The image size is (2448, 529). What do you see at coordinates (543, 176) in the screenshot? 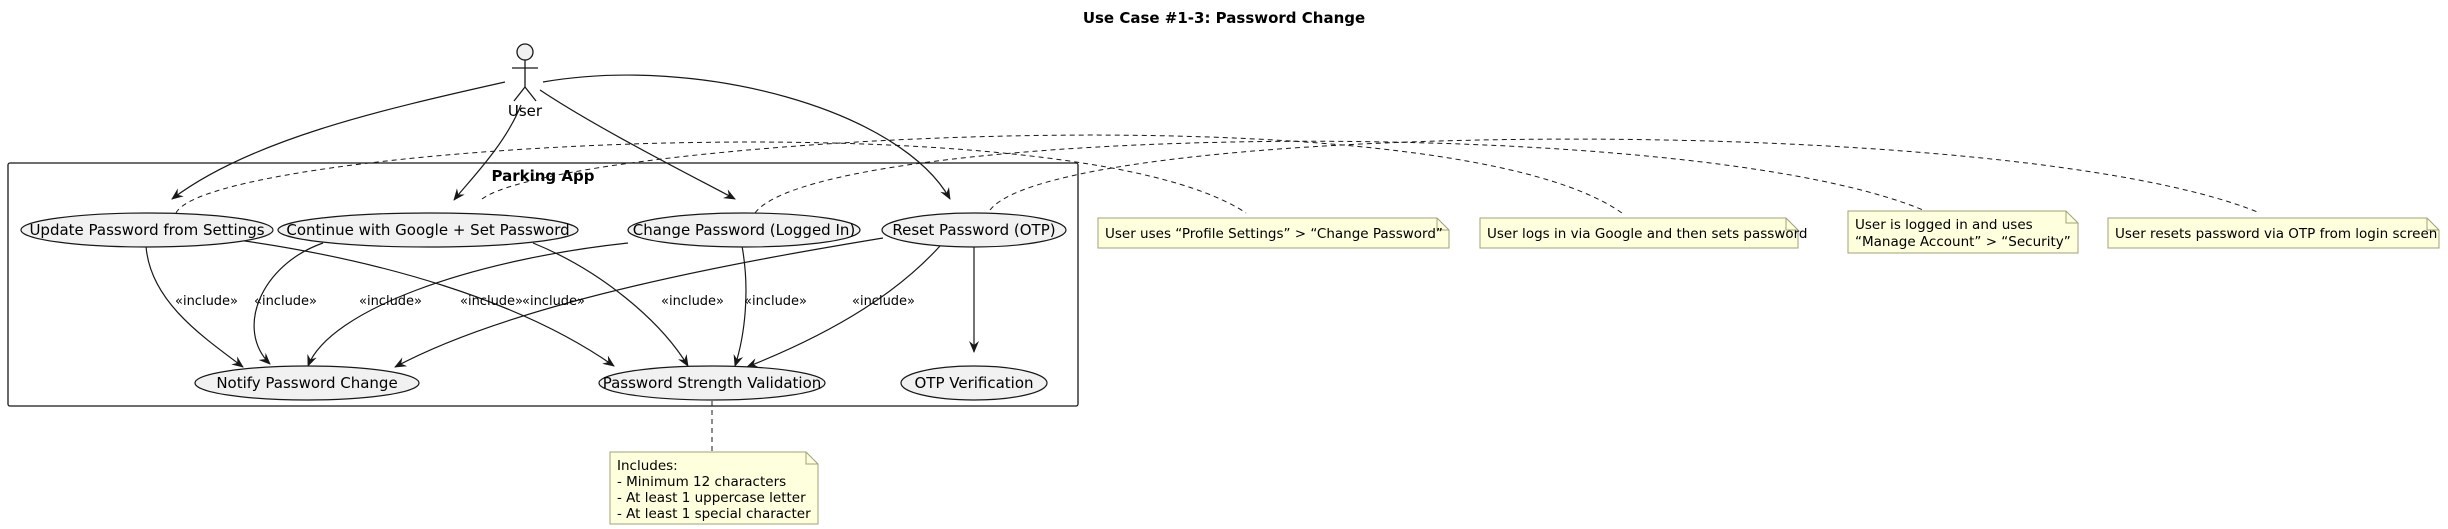
I see `system-name: Parking App` at bounding box center [543, 176].